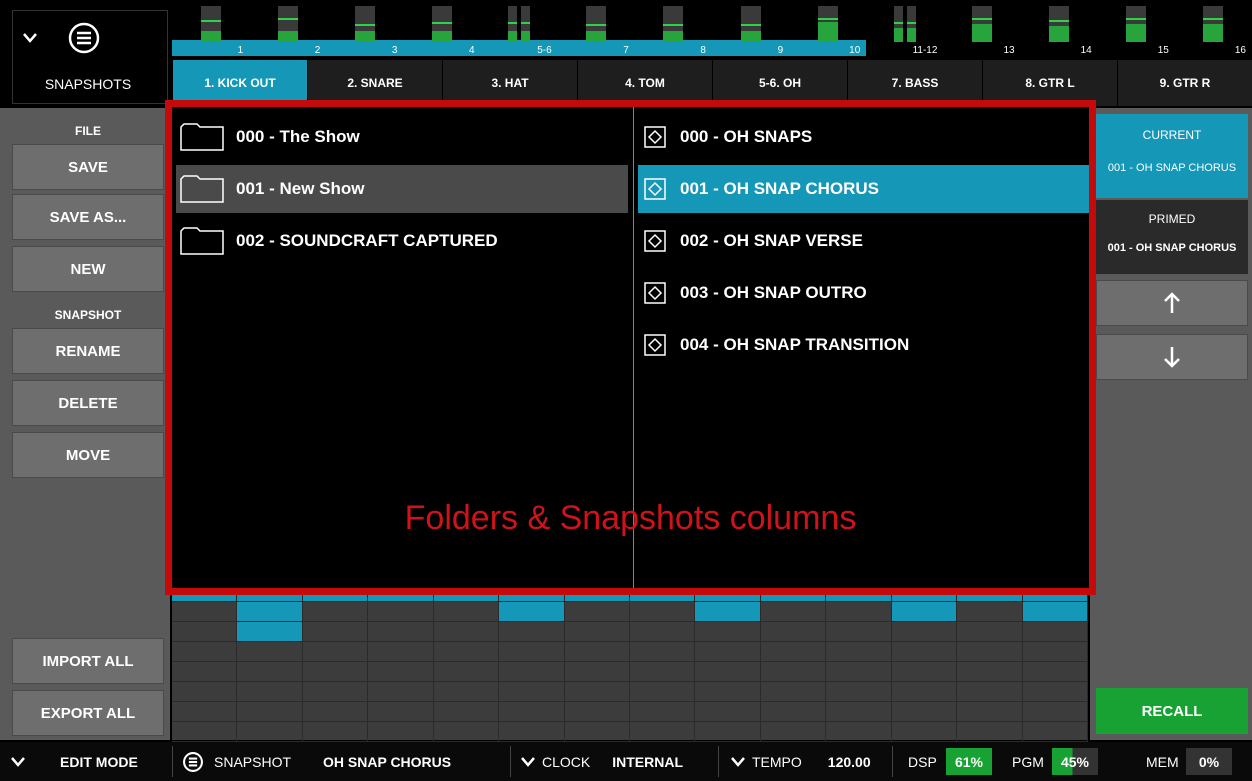 Image resolution: width=1252 pixels, height=781 pixels. I want to click on move-button: MOVE, so click(88, 455).